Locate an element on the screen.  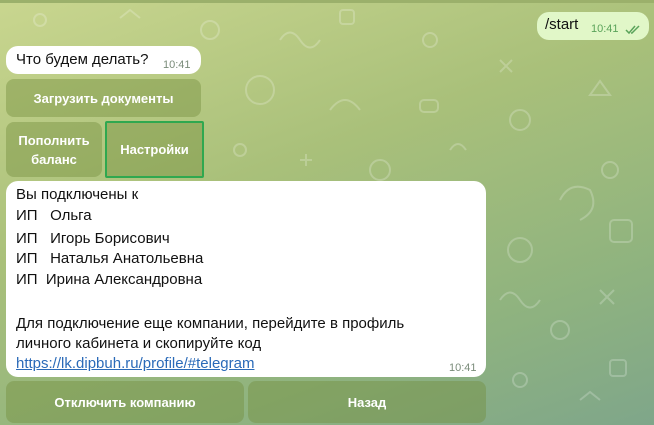
back-button: Назад is located at coordinates (367, 402).